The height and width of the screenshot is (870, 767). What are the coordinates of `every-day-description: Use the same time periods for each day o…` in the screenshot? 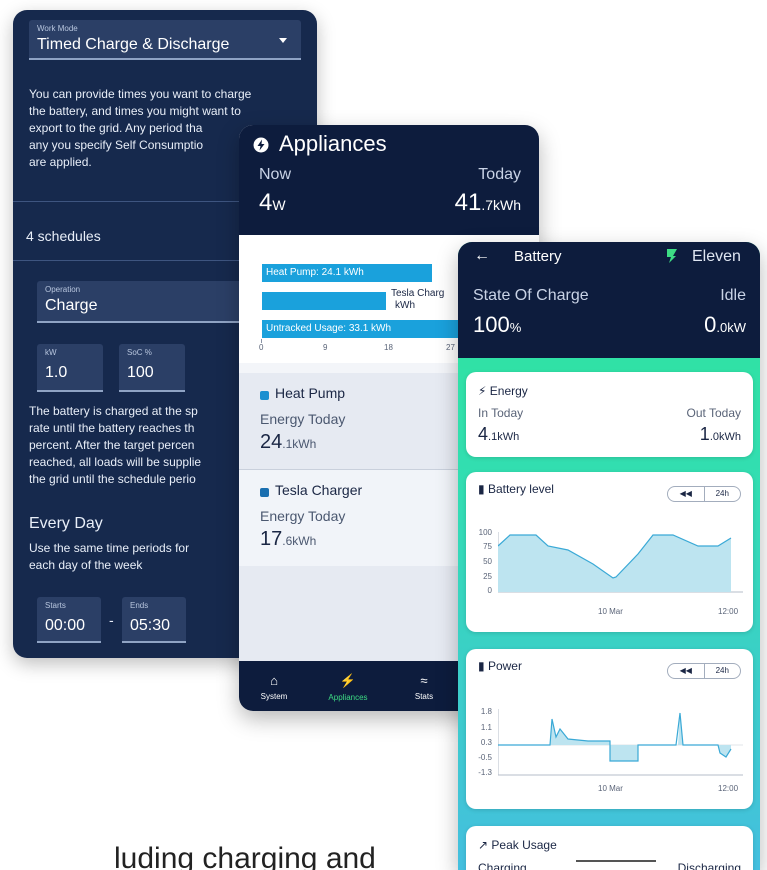 It's located at (109, 556).